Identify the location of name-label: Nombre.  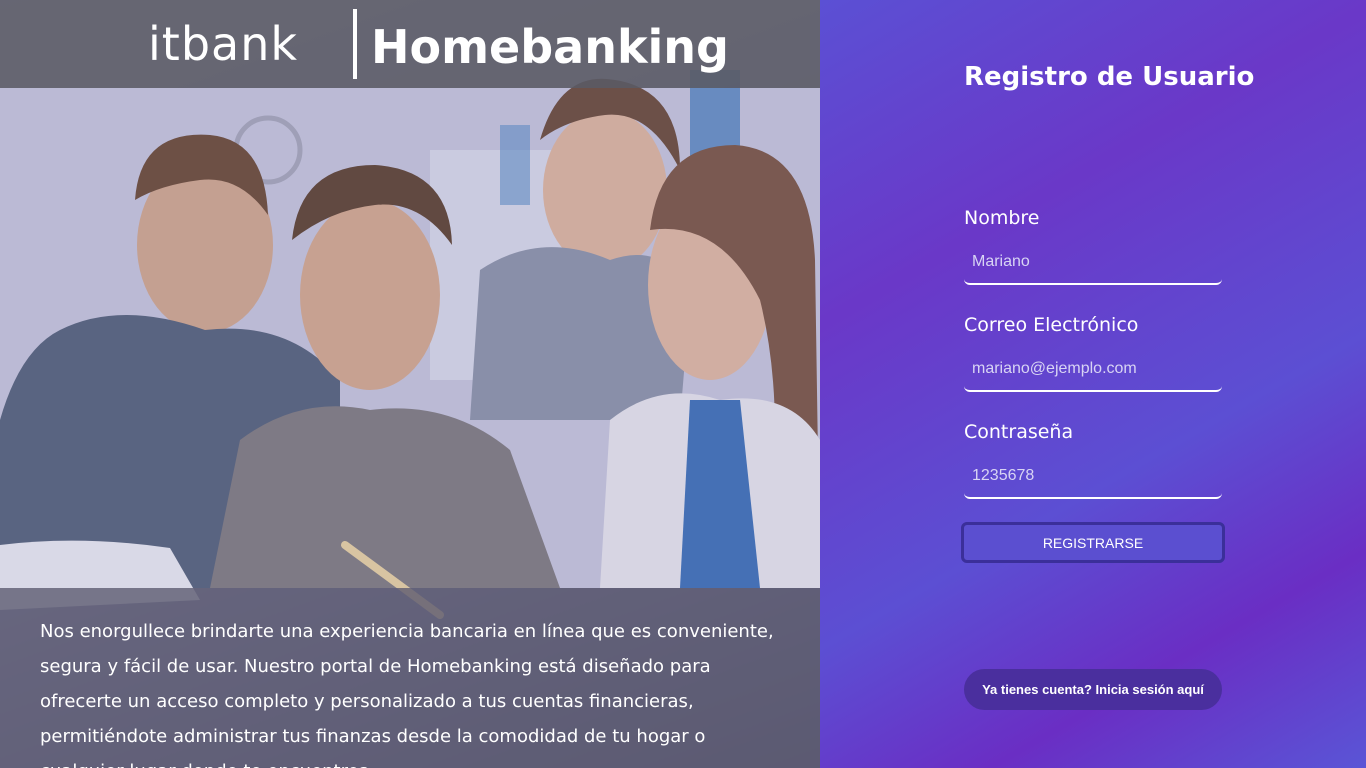
(1002, 218).